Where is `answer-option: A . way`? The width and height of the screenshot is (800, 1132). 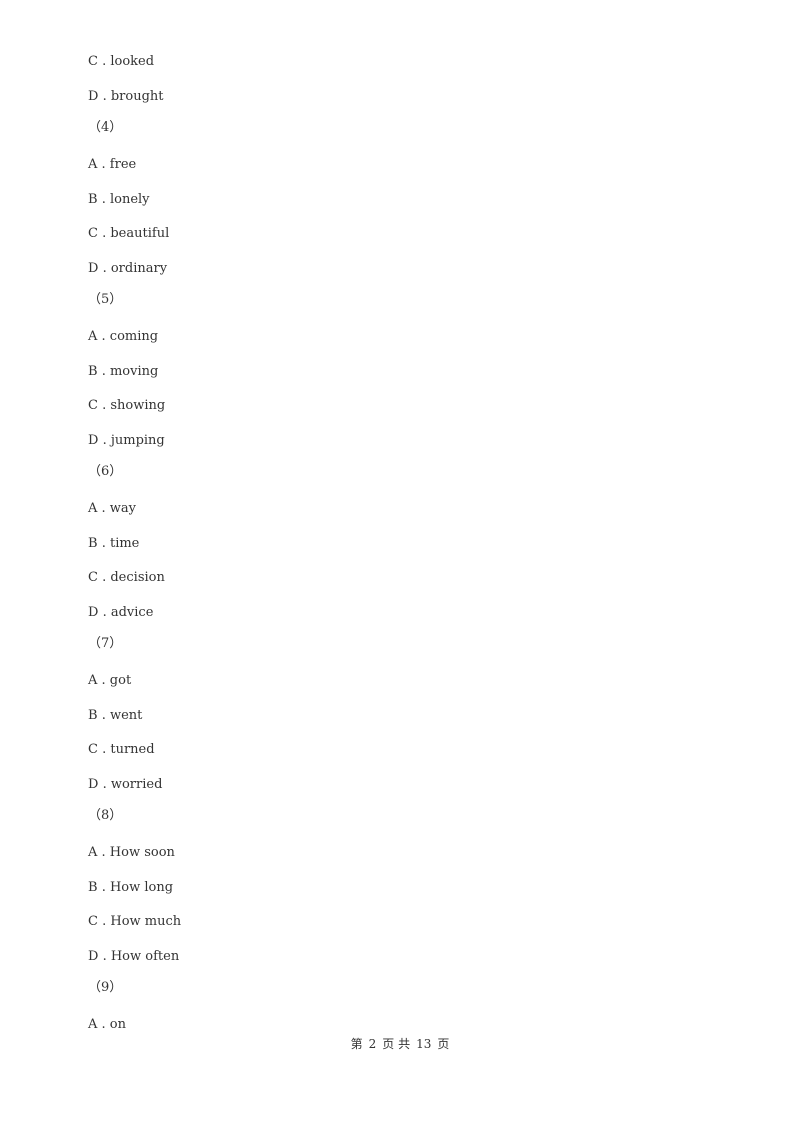 answer-option: A . way is located at coordinates (112, 509).